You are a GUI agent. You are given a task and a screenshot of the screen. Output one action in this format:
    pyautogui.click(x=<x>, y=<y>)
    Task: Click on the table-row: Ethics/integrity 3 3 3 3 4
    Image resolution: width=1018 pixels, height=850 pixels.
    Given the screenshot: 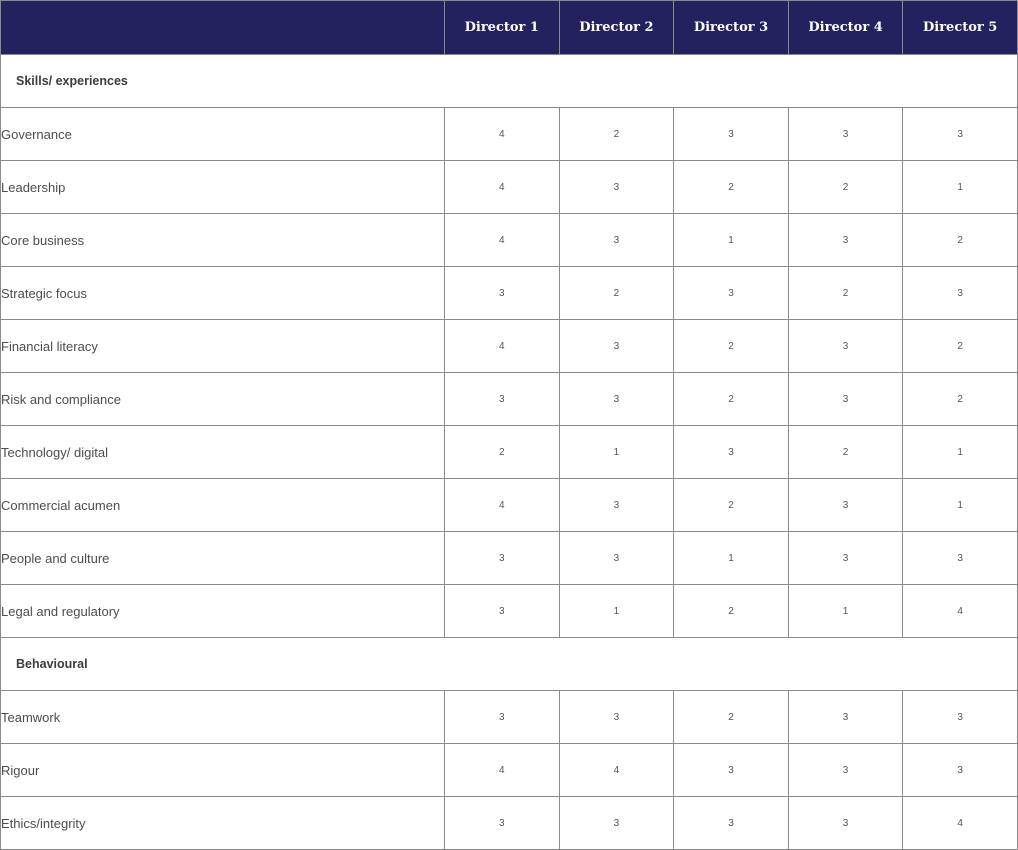 What is the action you would take?
    pyautogui.click(x=509, y=823)
    